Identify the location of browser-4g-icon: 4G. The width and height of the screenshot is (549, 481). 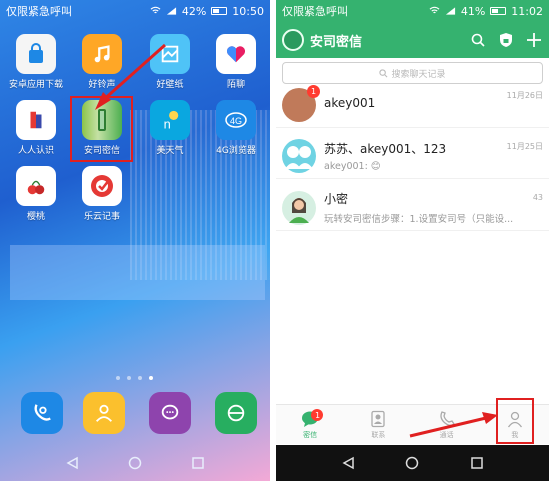
(236, 120).